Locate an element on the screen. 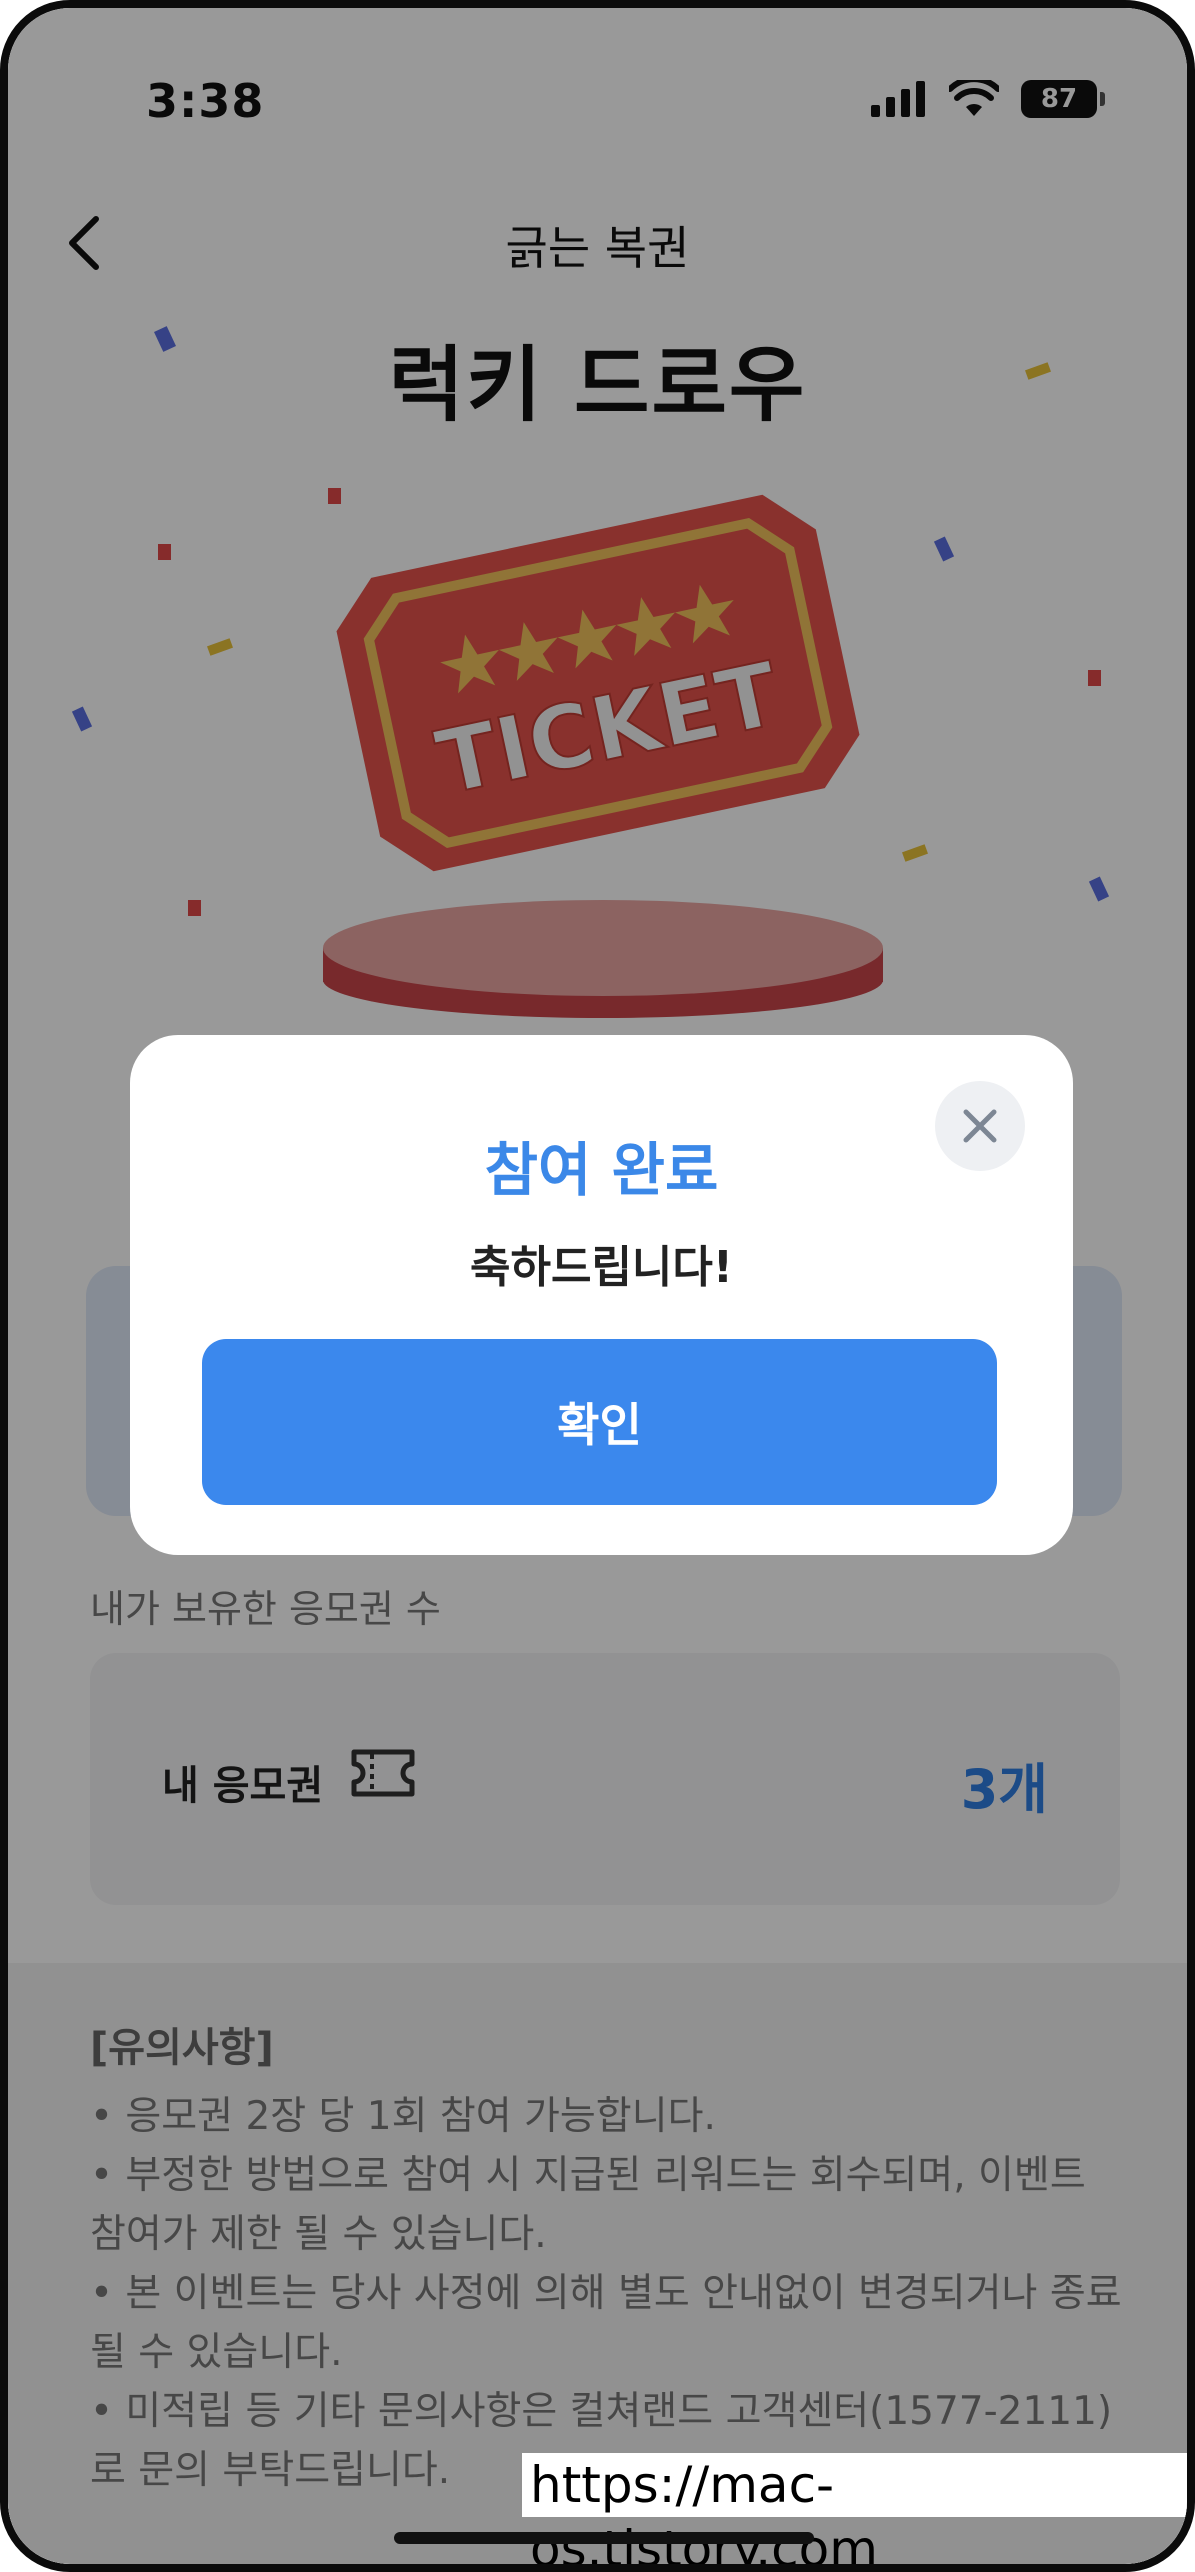 The height and width of the screenshot is (2572, 1195). confirm-button: 확인 is located at coordinates (599, 1422).